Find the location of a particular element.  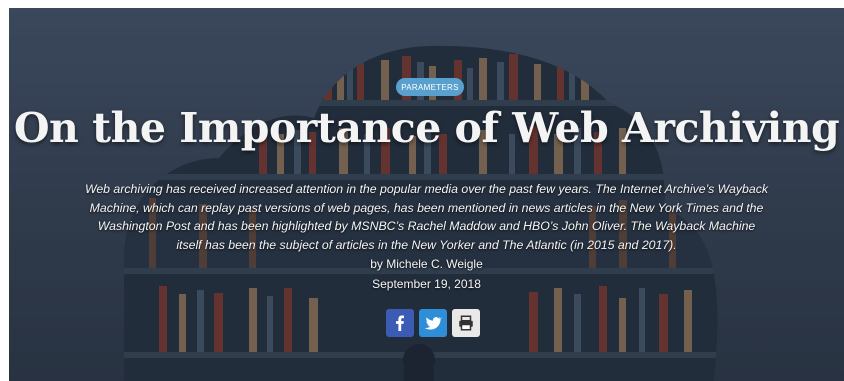

share-twitter-button is located at coordinates (433, 323).